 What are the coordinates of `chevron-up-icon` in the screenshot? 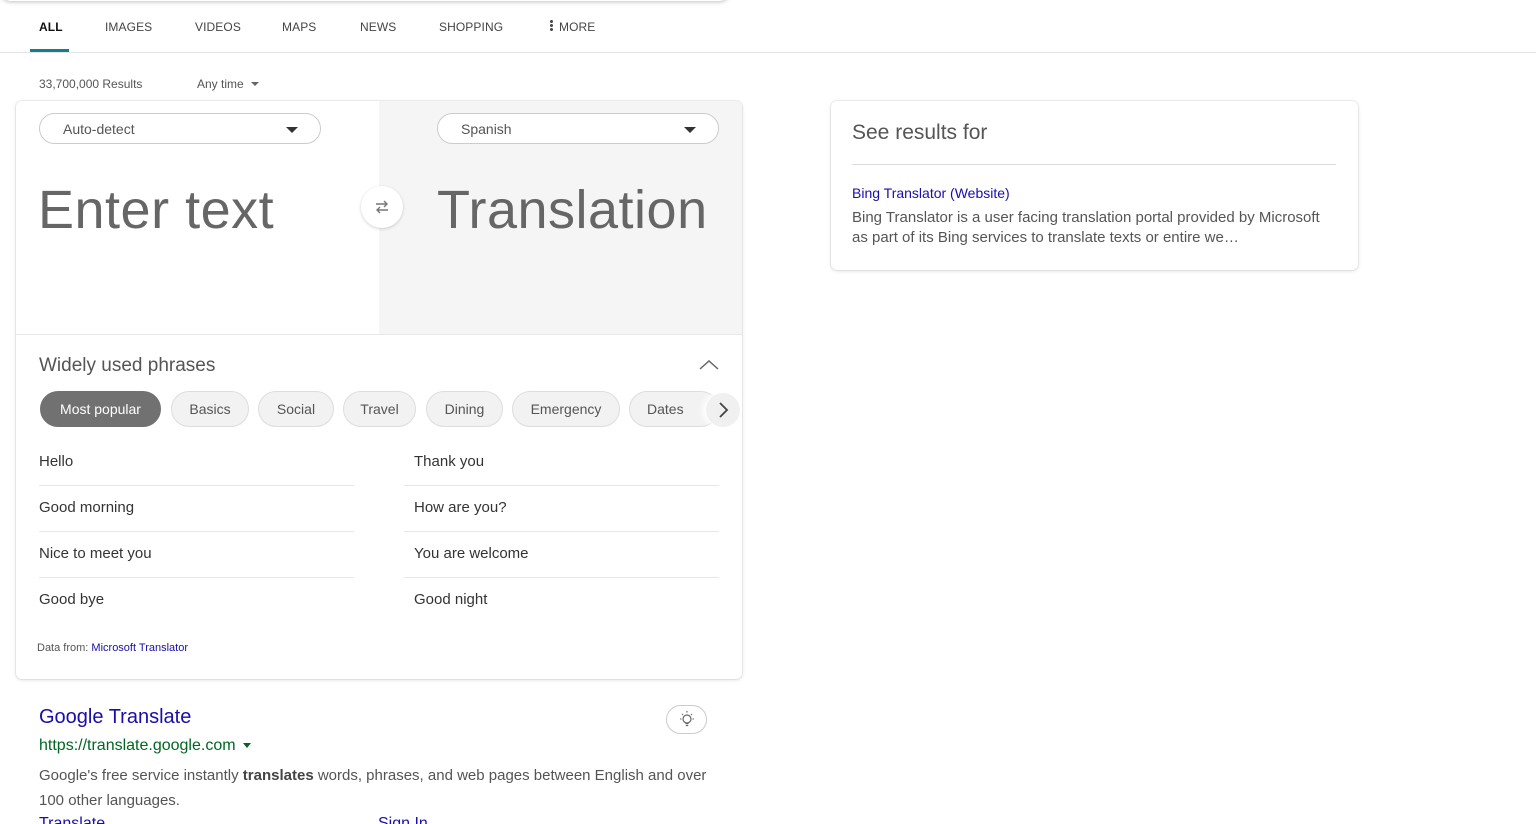 It's located at (709, 364).